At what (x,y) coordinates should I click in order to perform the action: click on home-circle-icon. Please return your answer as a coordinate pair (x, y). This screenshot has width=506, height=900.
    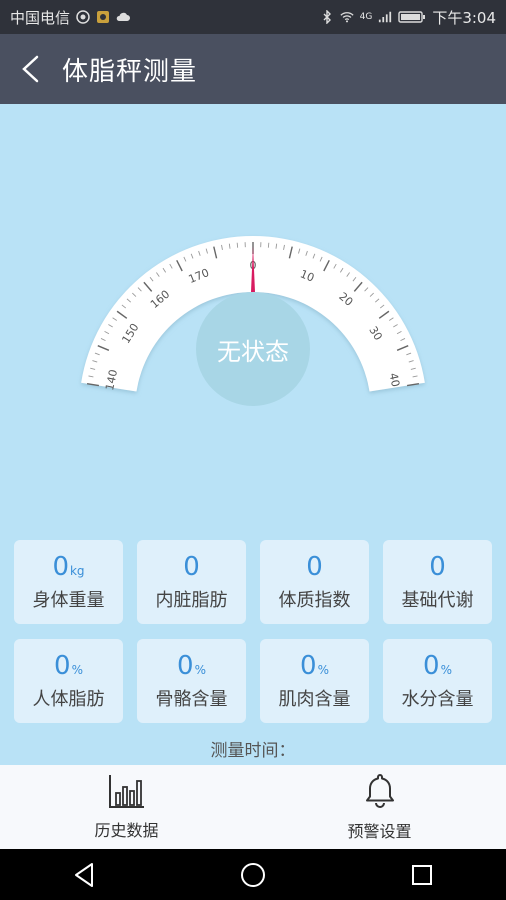
    Looking at the image, I should click on (253, 875).